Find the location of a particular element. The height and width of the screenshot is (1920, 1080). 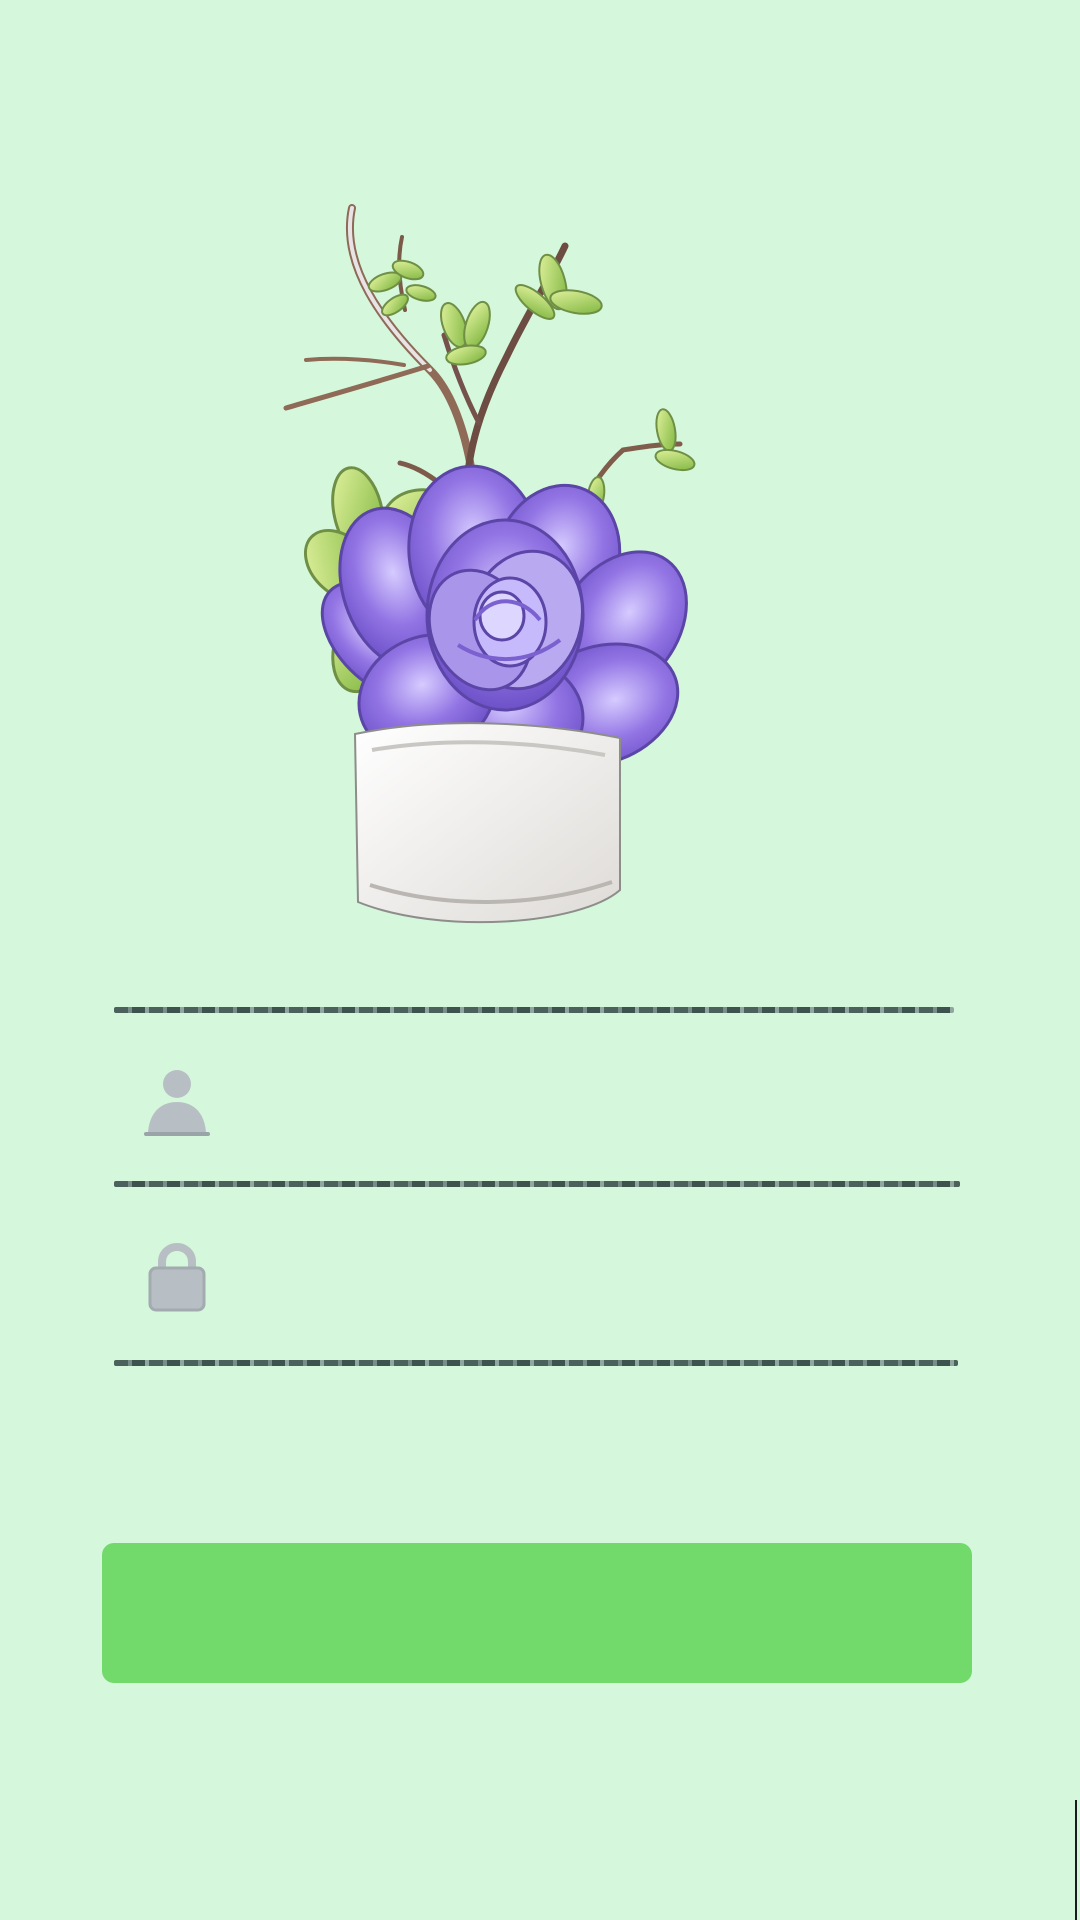

username-input is located at coordinates (593, 1097).